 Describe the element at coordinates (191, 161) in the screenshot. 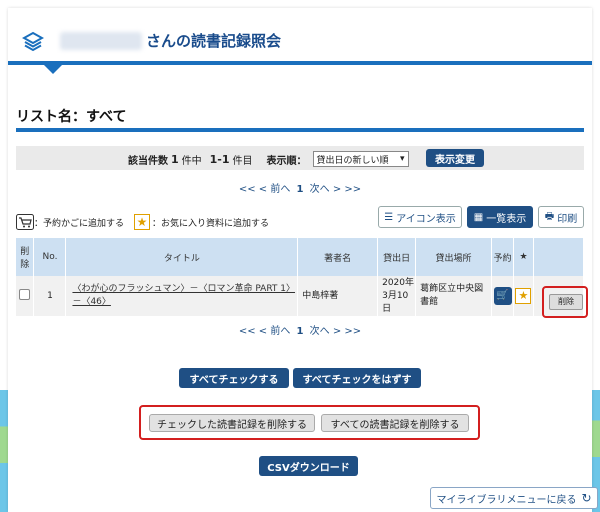

I see `count-unit-mid: 件中` at that location.